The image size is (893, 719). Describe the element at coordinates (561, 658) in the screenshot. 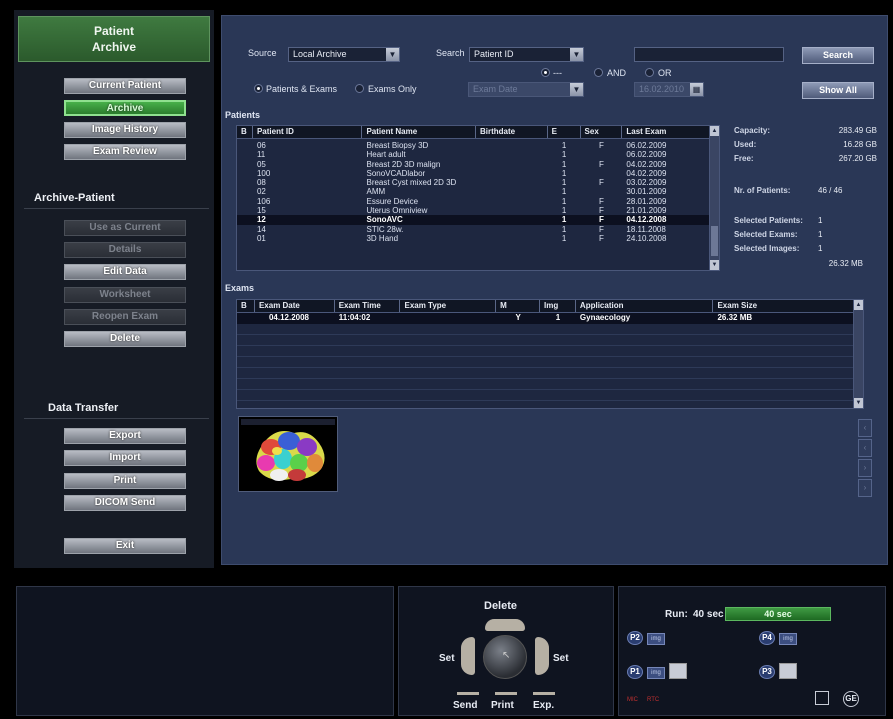

I see `set-right-label: Set` at that location.